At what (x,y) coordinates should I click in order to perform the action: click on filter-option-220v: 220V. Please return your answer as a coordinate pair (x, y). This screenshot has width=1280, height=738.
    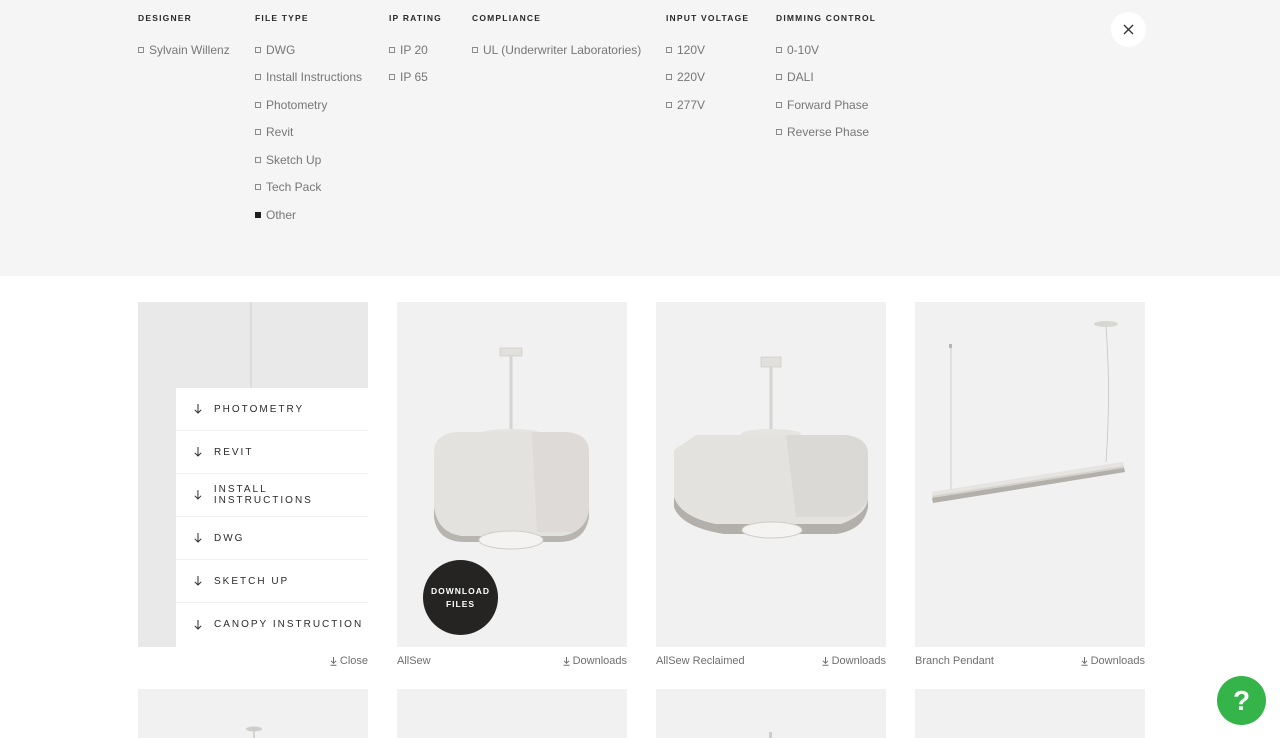
    Looking at the image, I should click on (707, 78).